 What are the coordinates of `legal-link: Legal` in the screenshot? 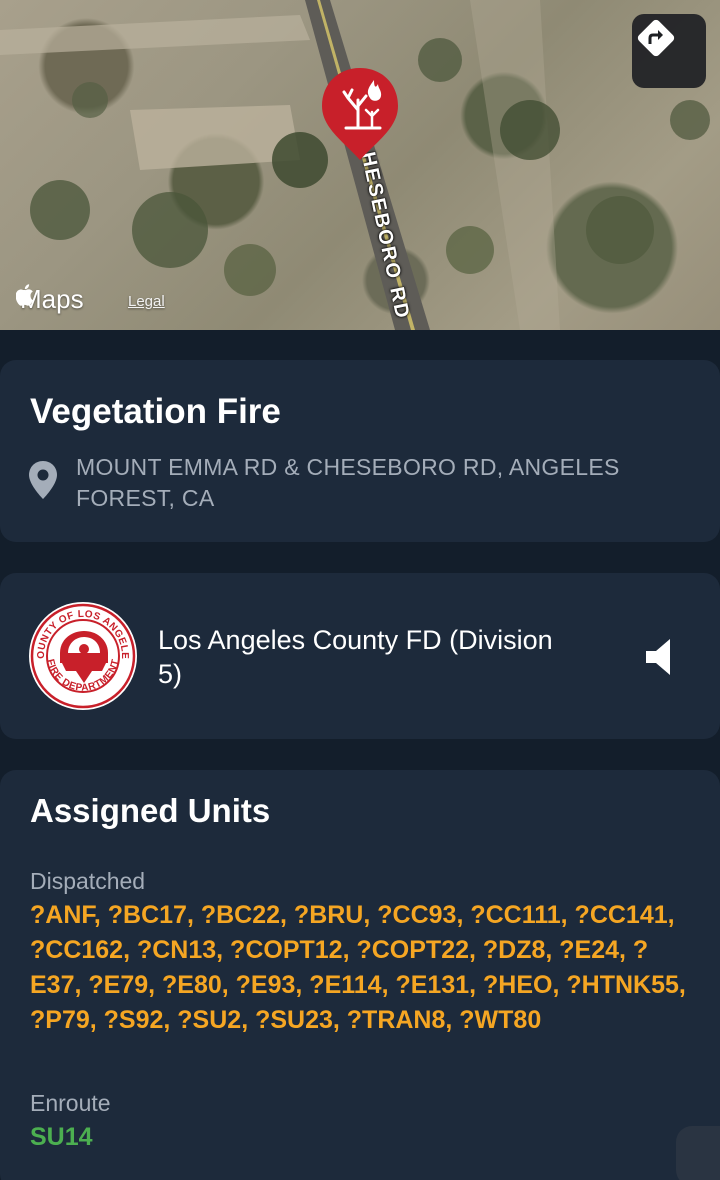 It's located at (146, 301).